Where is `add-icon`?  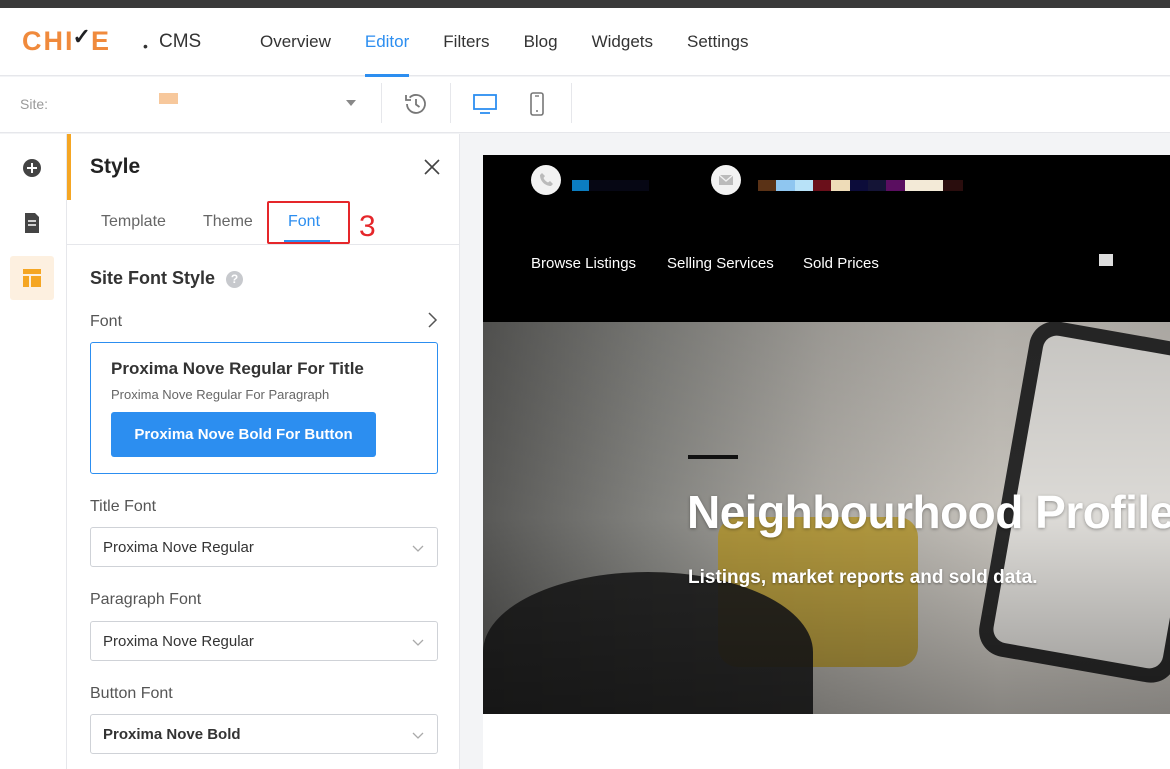 add-icon is located at coordinates (32, 168).